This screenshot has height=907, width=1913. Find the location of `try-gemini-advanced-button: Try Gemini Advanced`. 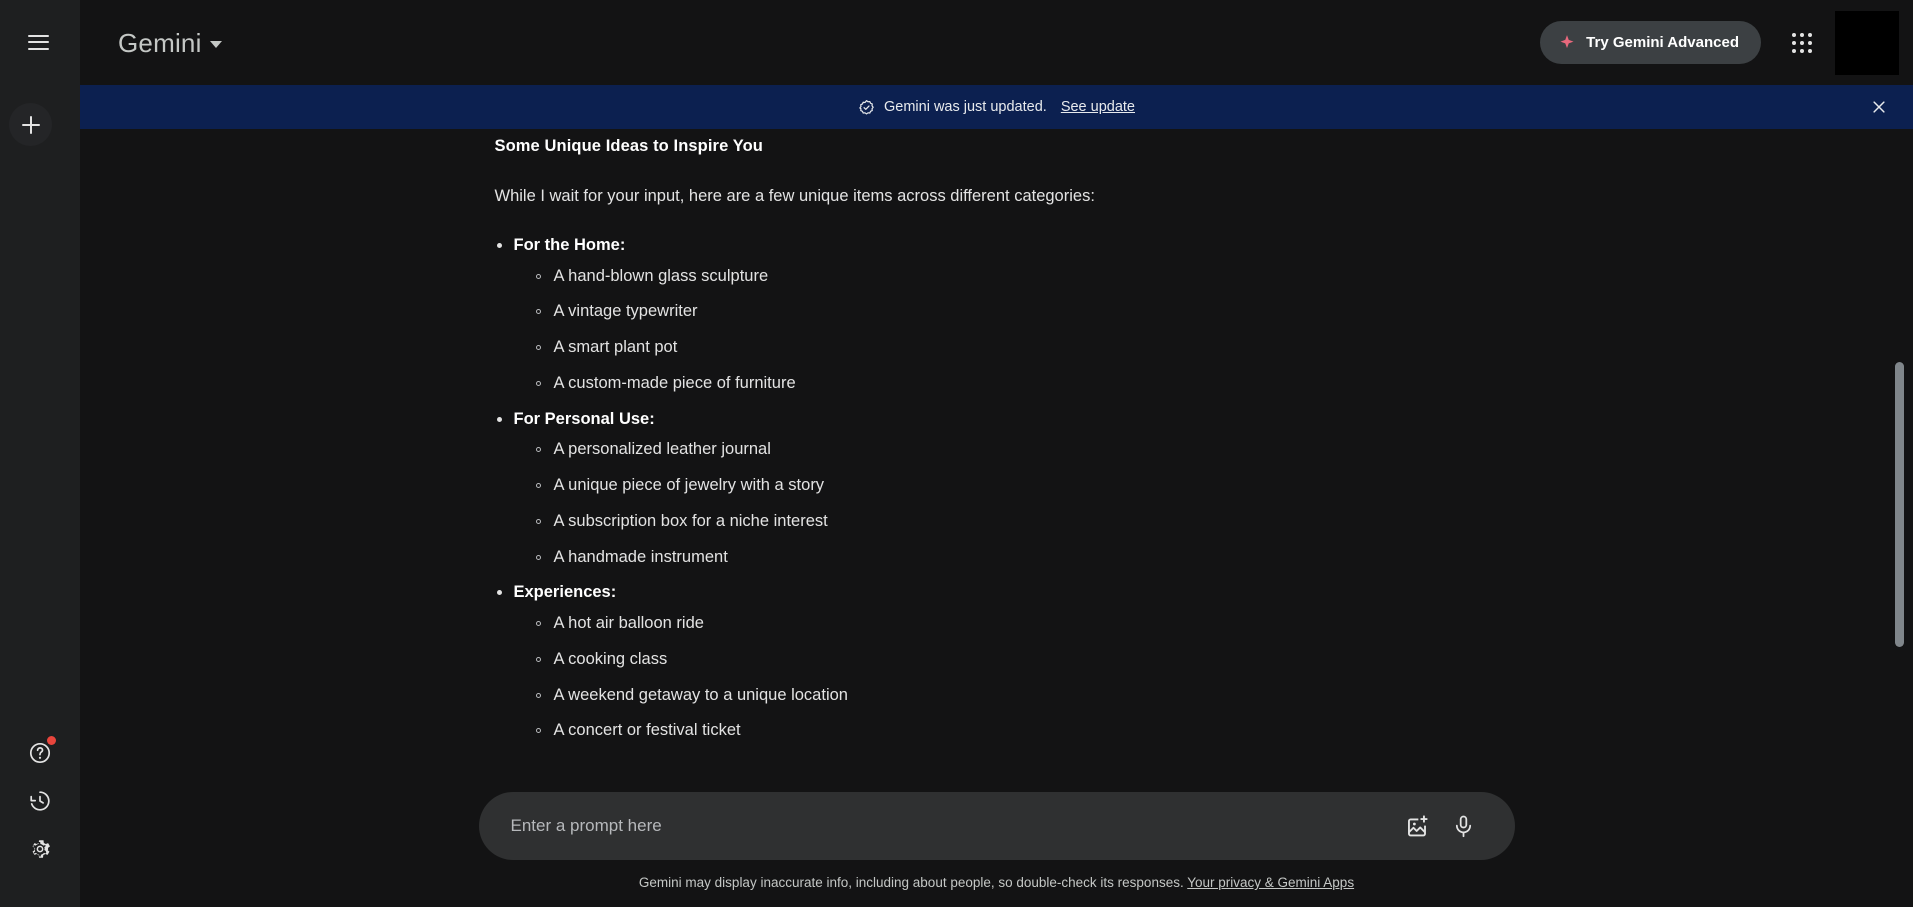

try-gemini-advanced-button: Try Gemini Advanced is located at coordinates (1650, 42).